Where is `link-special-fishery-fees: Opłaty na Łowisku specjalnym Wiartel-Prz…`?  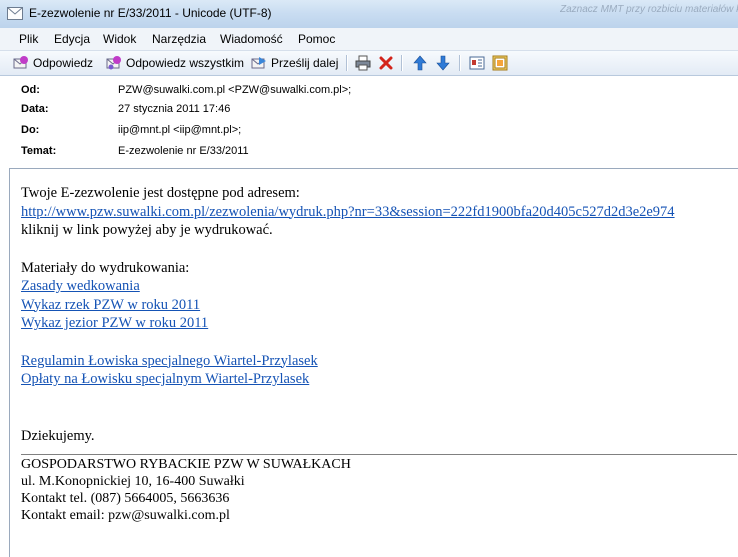
link-special-fishery-fees: Opłaty na Łowisku specjalnym Wiartel-Prz… is located at coordinates (378, 379).